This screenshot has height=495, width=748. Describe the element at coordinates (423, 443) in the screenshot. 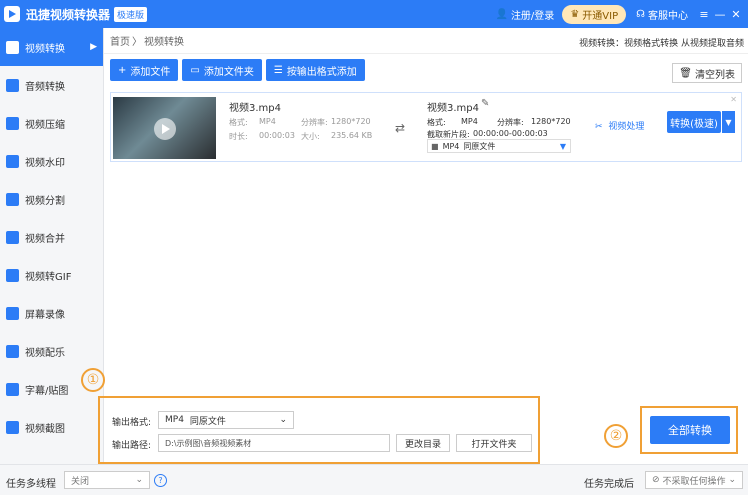

I see `change-dir-button: 更改目录` at that location.